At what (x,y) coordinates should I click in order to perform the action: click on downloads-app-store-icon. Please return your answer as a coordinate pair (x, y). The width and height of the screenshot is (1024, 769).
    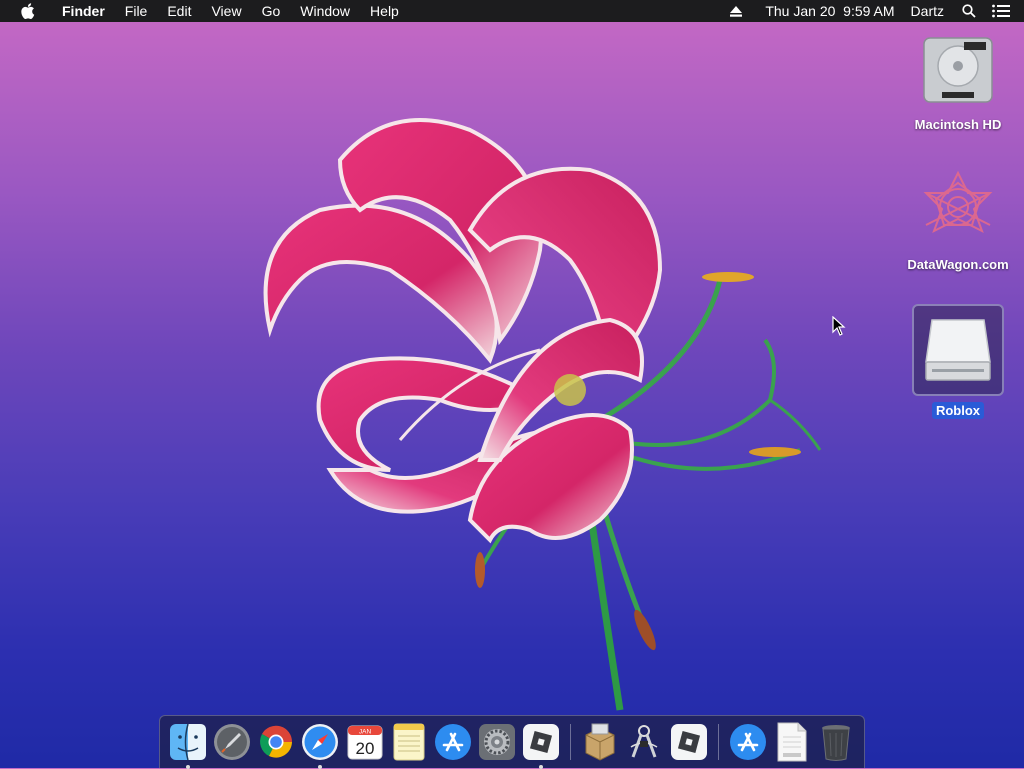
    Looking at the image, I should click on (747, 742).